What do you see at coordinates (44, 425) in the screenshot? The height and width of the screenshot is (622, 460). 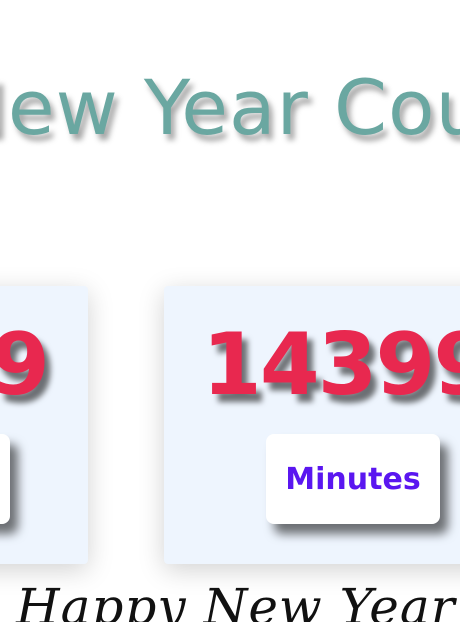 I see `countdown-card-hours: 9` at bounding box center [44, 425].